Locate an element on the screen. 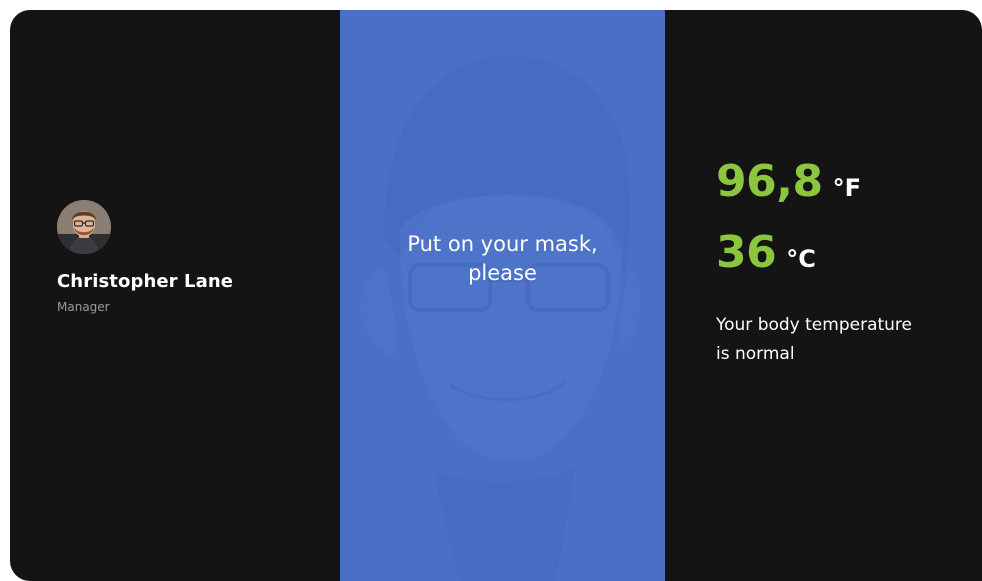  fahrenheit-reading: 96,8 °F is located at coordinates (788, 181).